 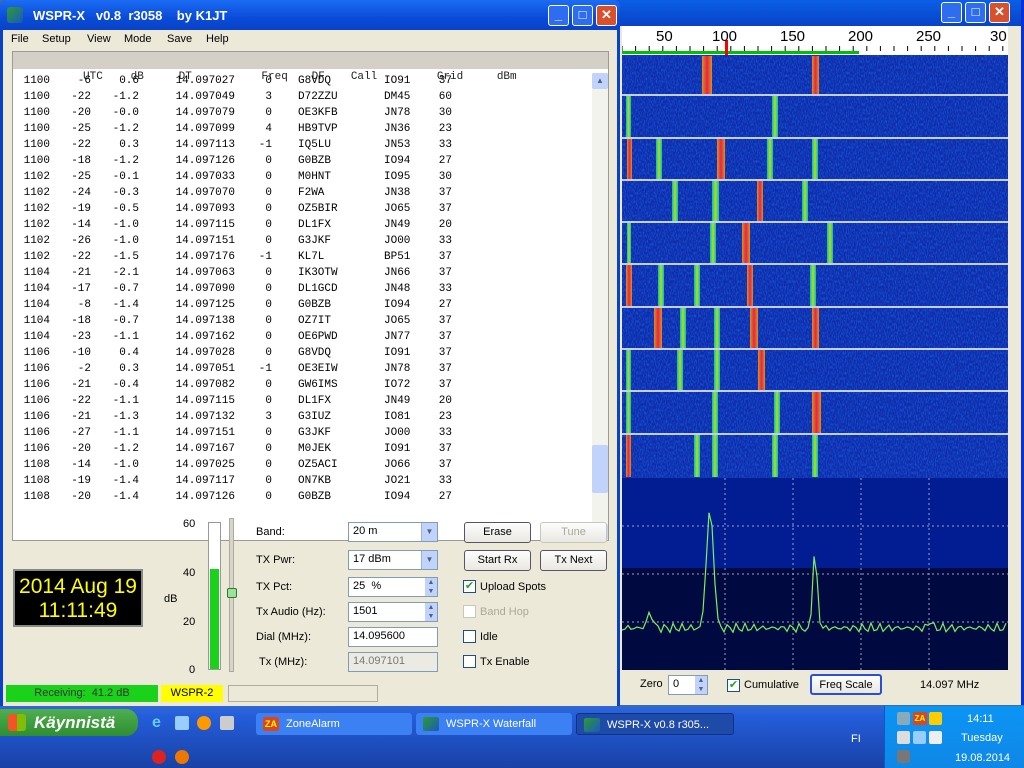 I want to click on cell-db: -14, so click(x=81, y=465).